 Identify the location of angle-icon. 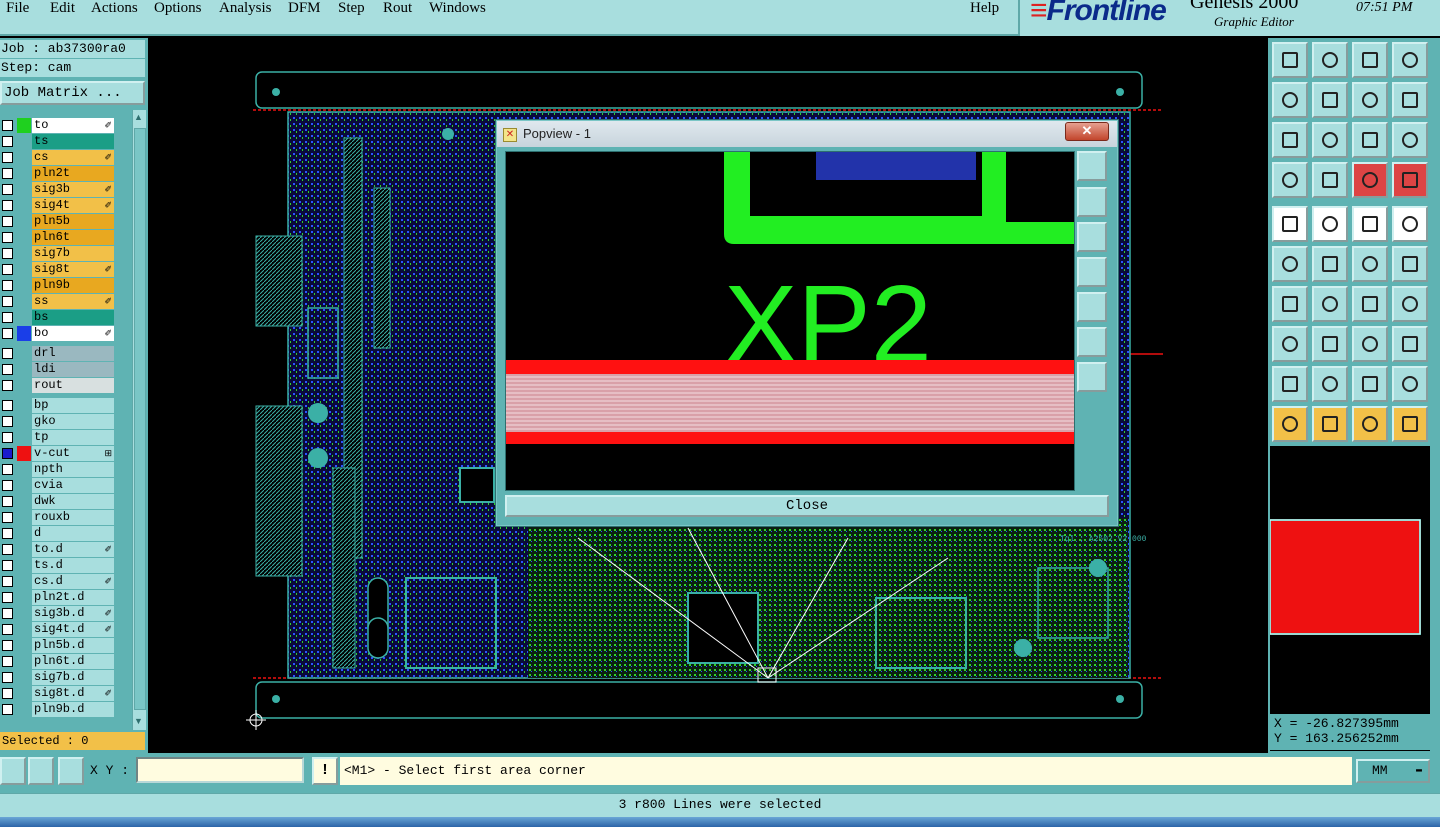
(1290, 384).